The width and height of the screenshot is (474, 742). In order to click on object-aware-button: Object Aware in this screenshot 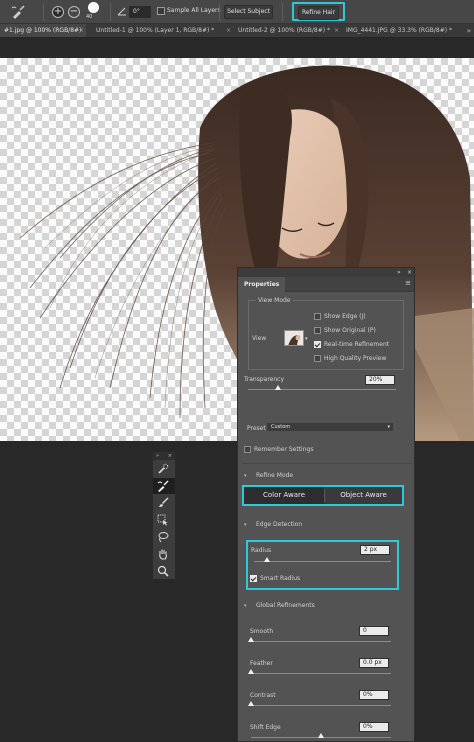, I will do `click(363, 495)`.